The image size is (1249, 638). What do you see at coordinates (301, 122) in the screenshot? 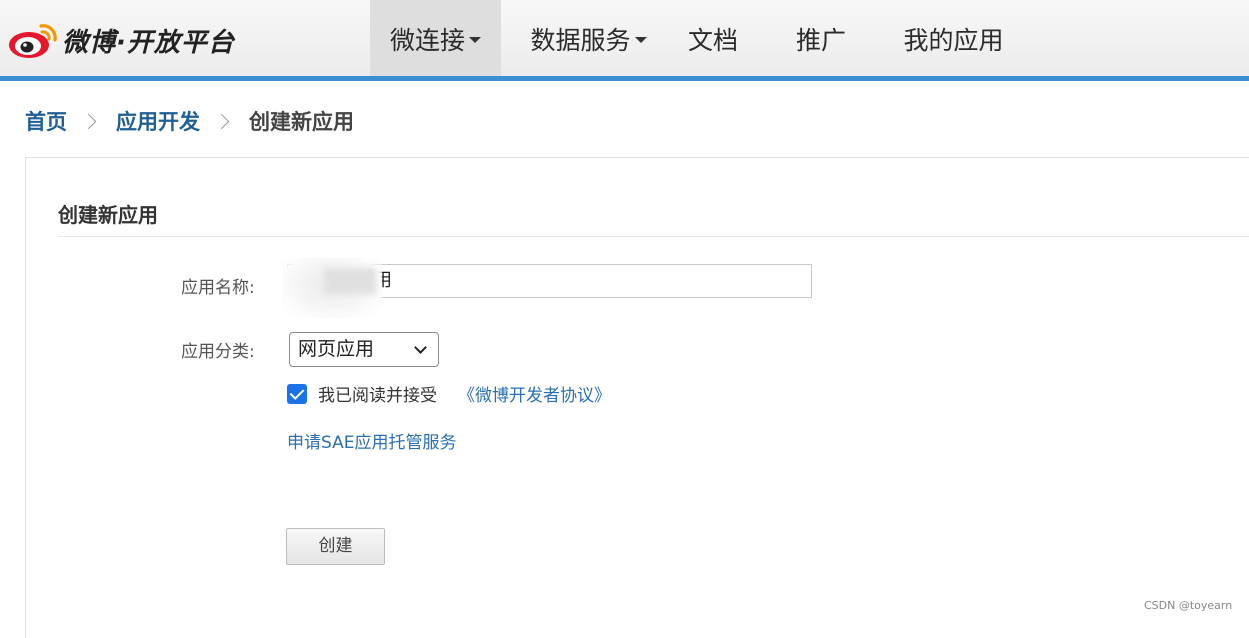
I see `breadcrumb-current: 创建新应用` at bounding box center [301, 122].